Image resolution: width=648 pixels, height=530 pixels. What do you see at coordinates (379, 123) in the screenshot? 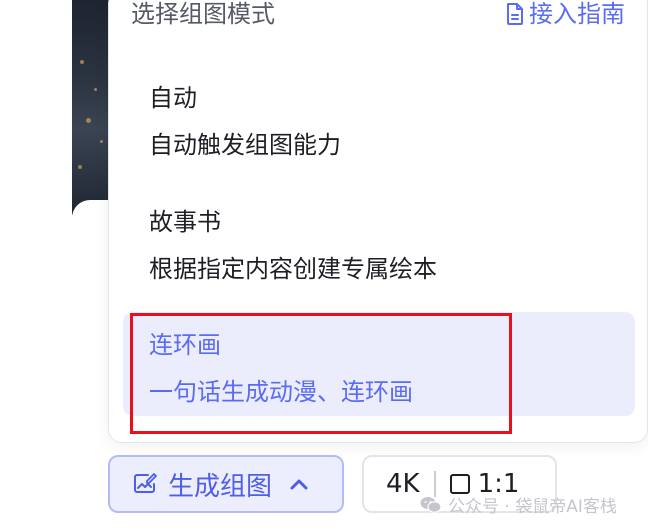
I see `option-auto: 自动 自动触发组图能力` at bounding box center [379, 123].